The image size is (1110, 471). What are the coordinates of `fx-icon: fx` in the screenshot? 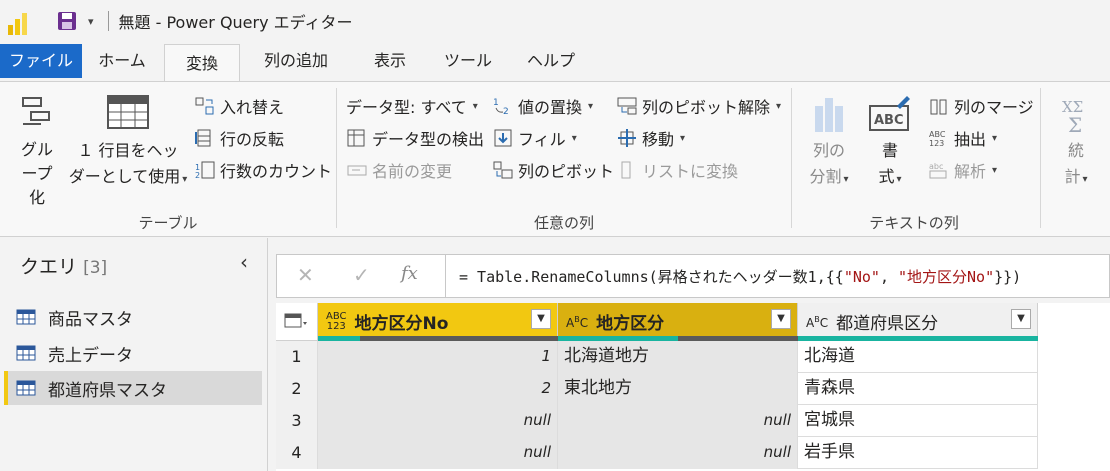 It's located at (409, 273).